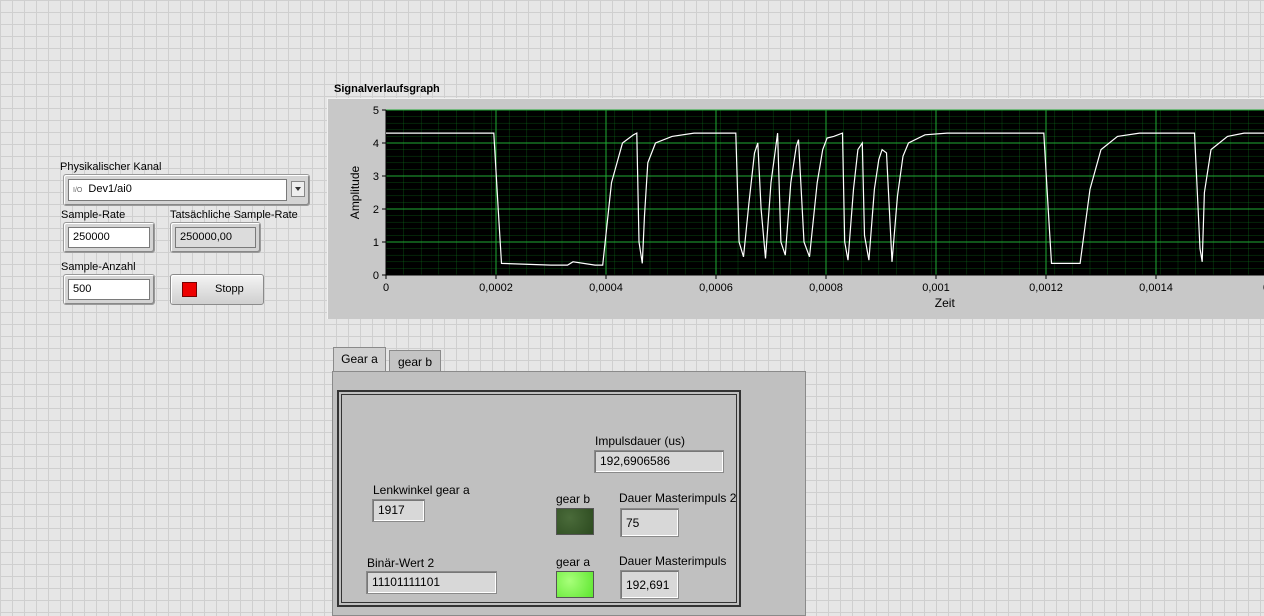 The image size is (1264, 616). I want to click on actual-rate-value: 250000,00, so click(215, 237).